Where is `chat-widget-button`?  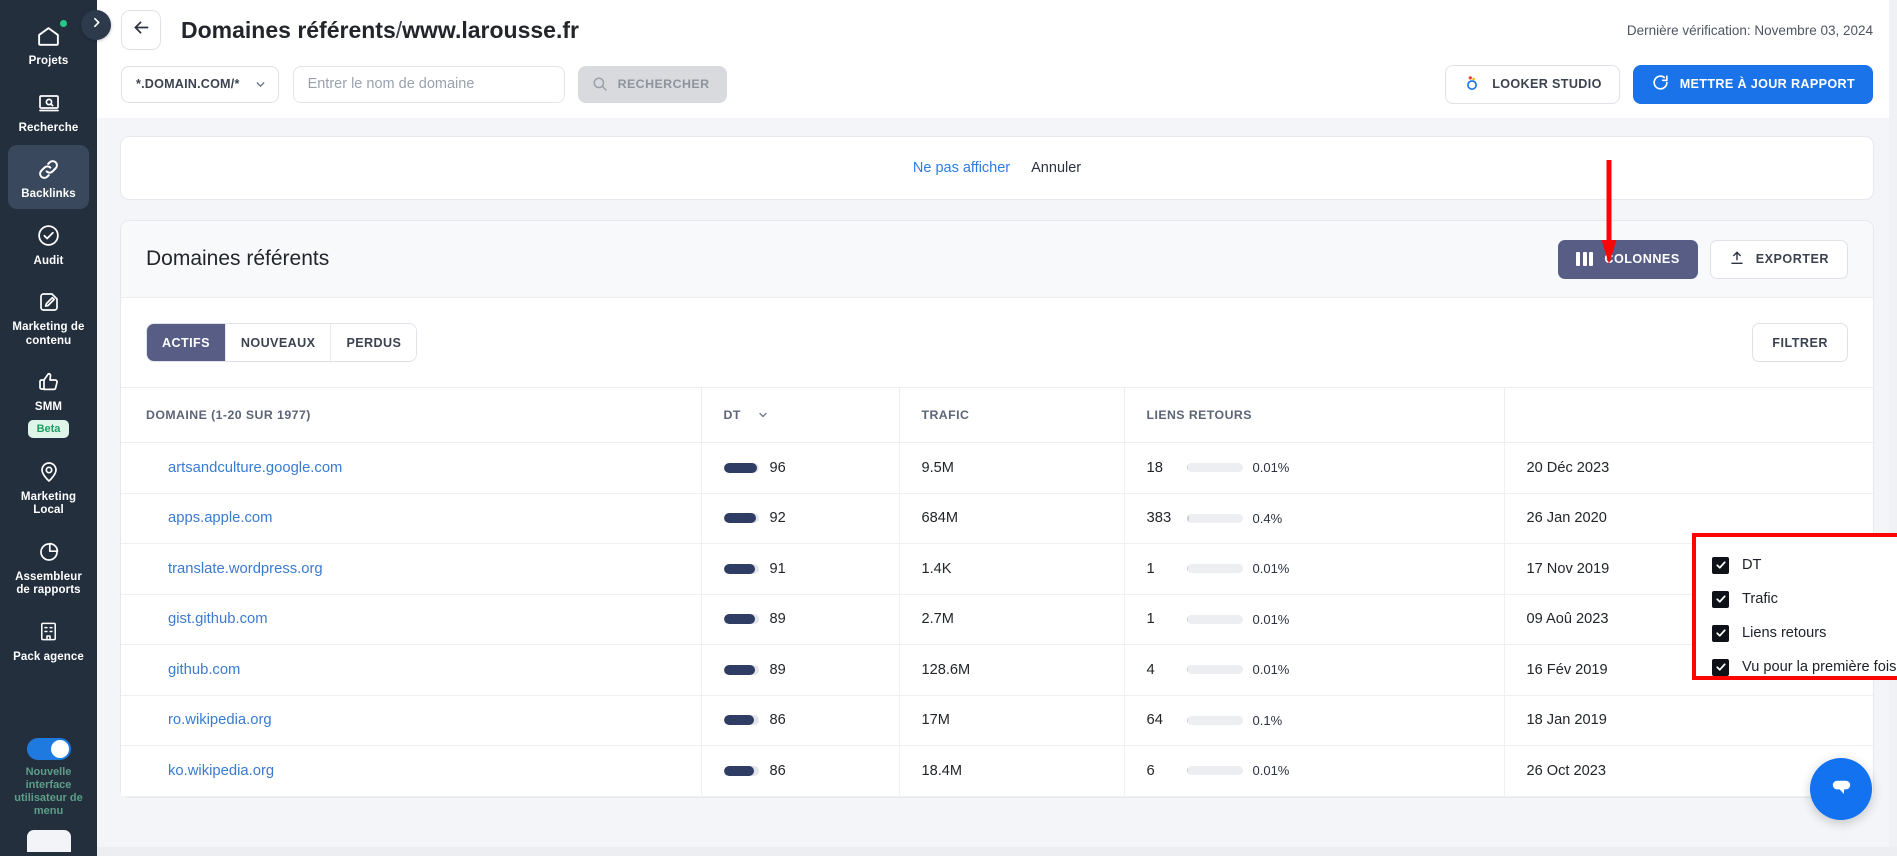 chat-widget-button is located at coordinates (1841, 789).